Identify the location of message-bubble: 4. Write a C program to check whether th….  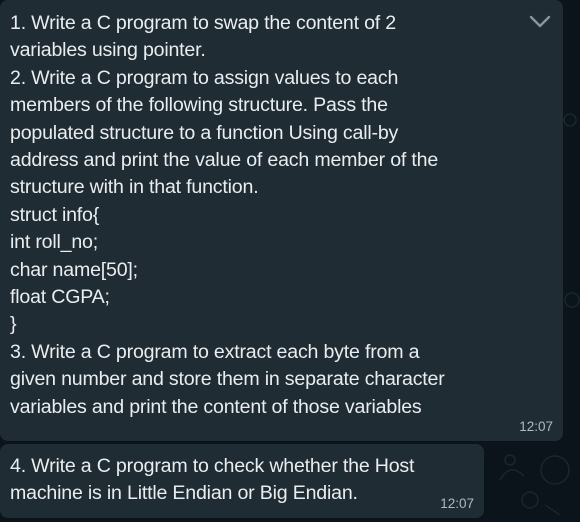
(242, 481).